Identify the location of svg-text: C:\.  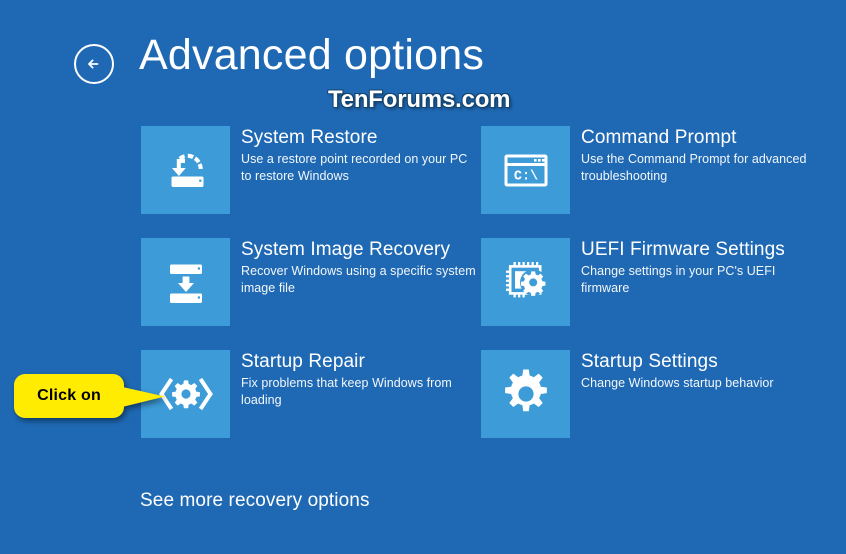
(525, 177).